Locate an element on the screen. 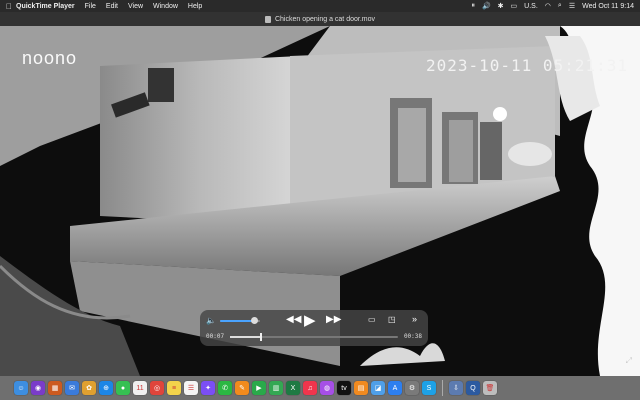 This screenshot has width=640, height=400. dock-settings-icon: ⚙ is located at coordinates (412, 388).